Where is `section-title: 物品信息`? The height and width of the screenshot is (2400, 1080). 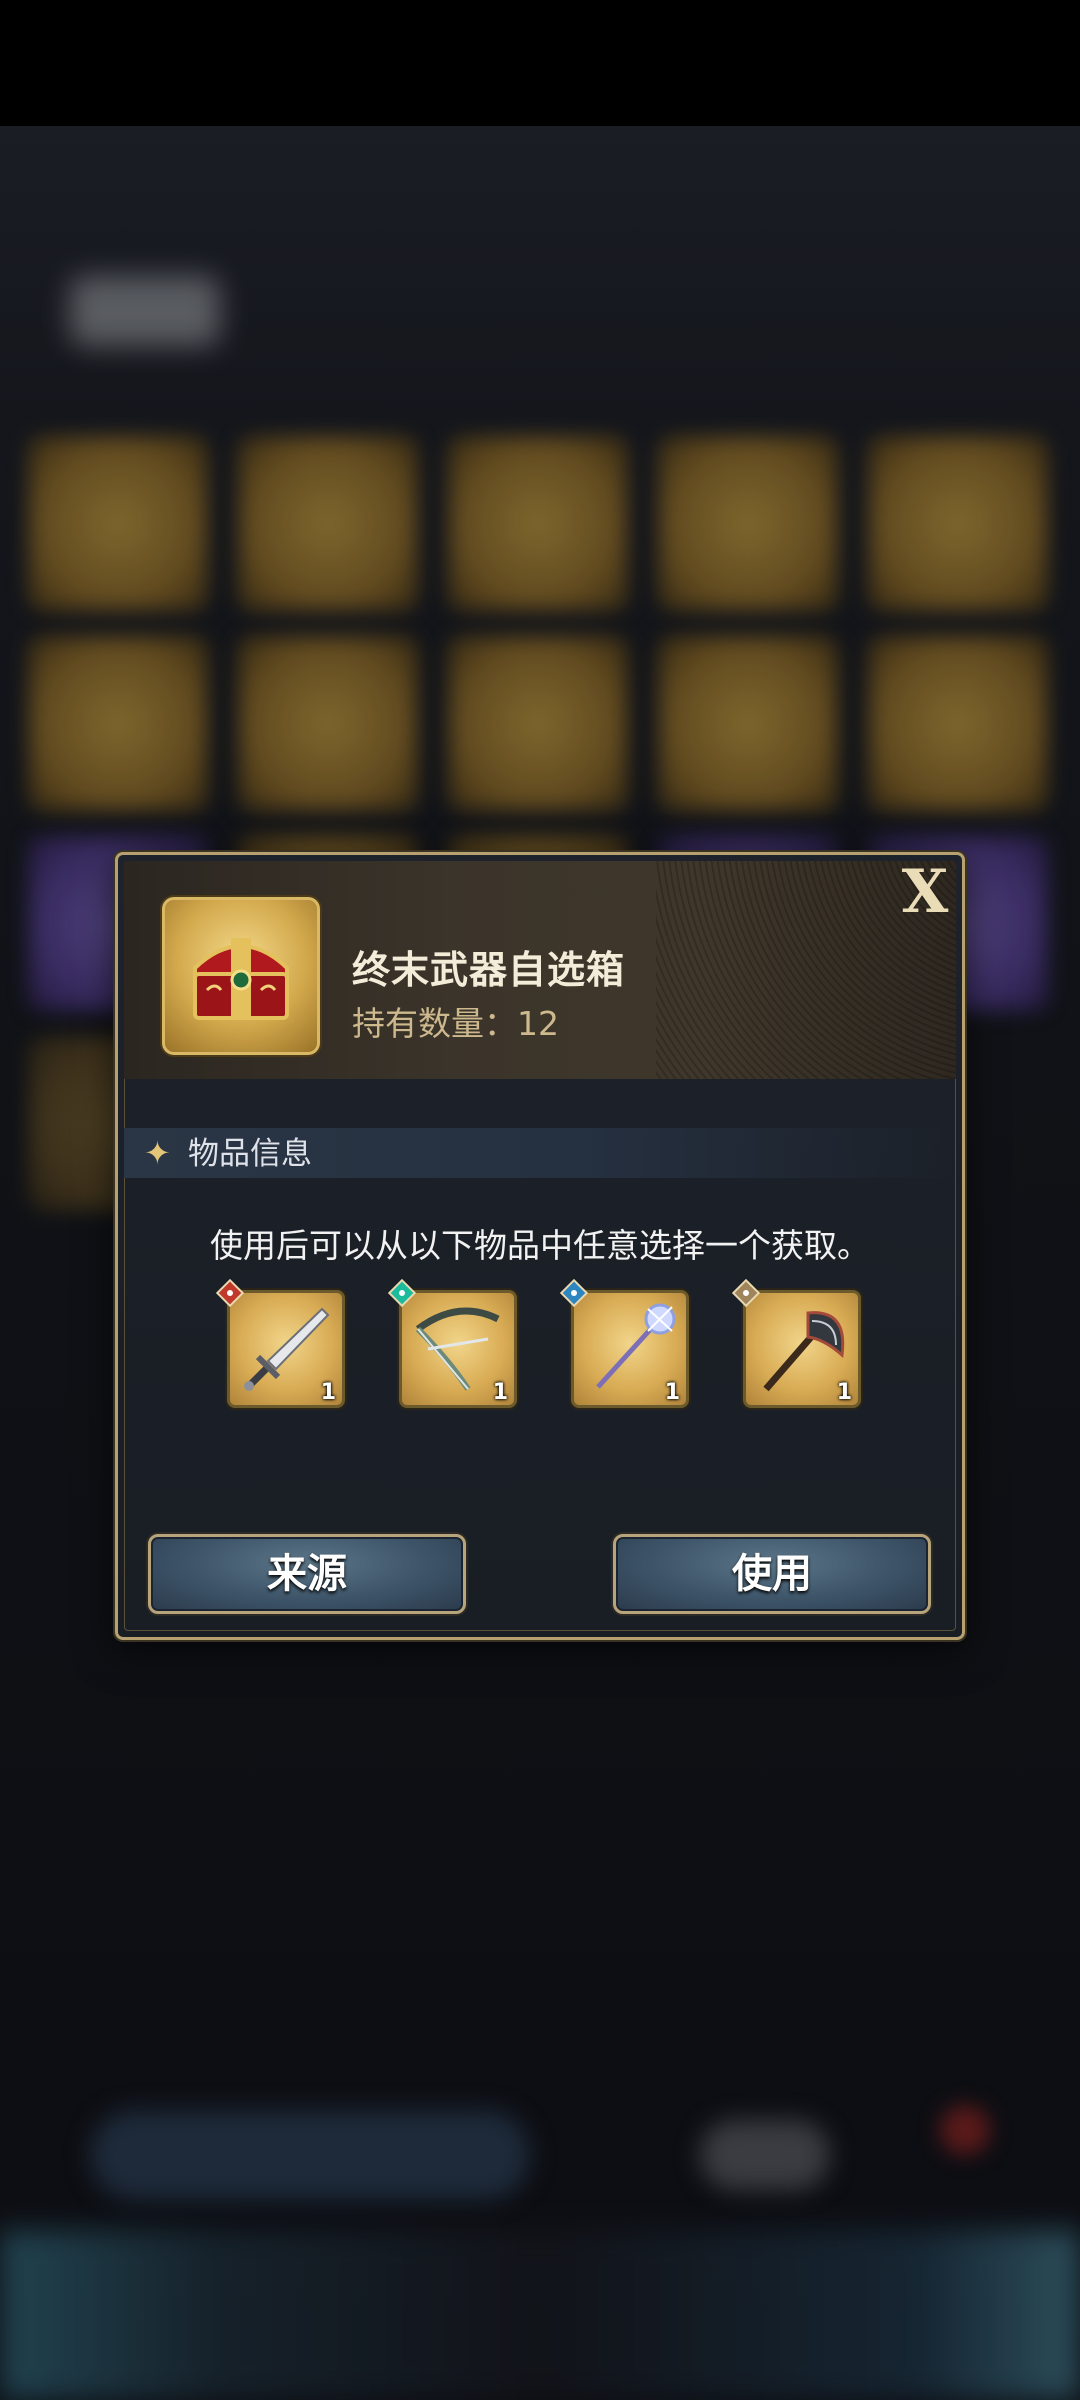
section-title: 物品信息 is located at coordinates (250, 1154).